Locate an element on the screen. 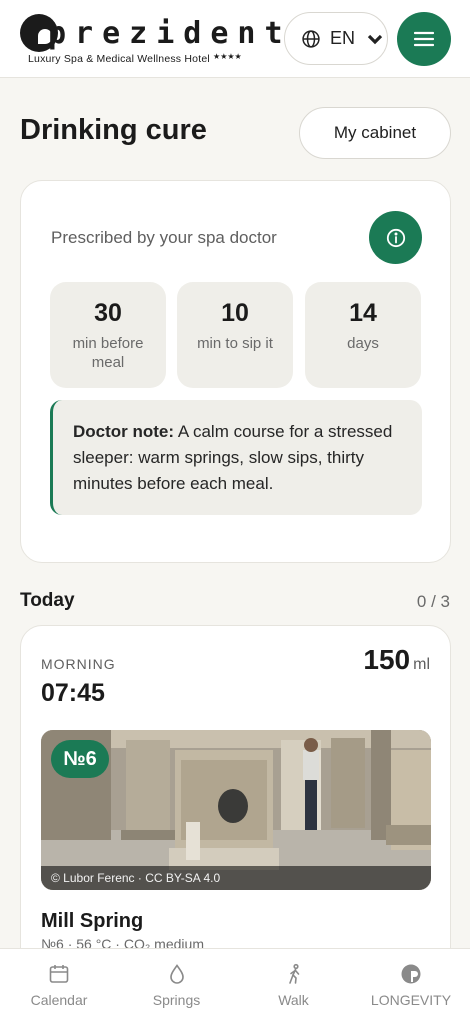  info-button is located at coordinates (395, 237).